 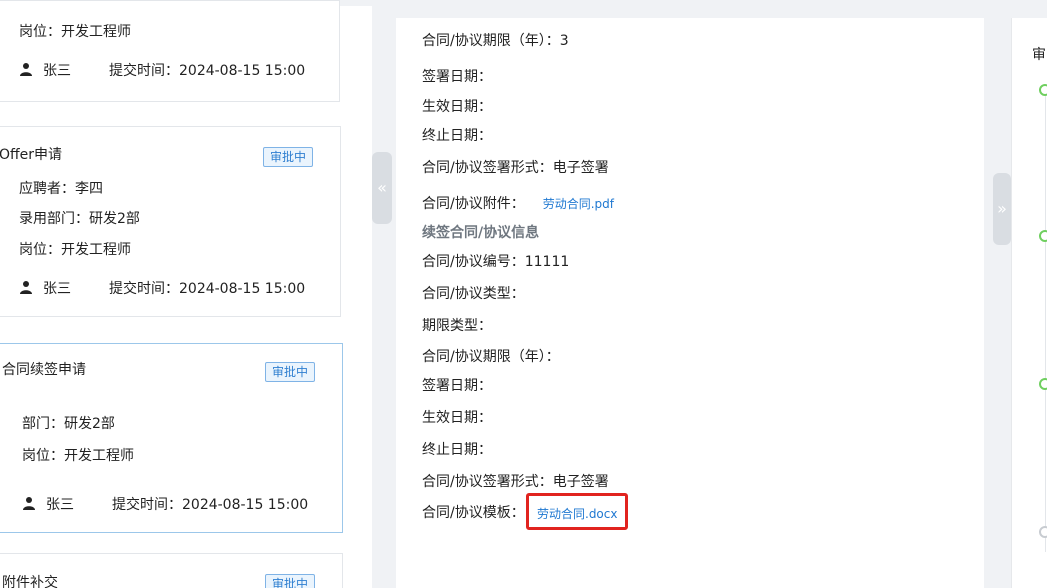 I want to click on card-title: 附件补交, so click(x=30, y=581).